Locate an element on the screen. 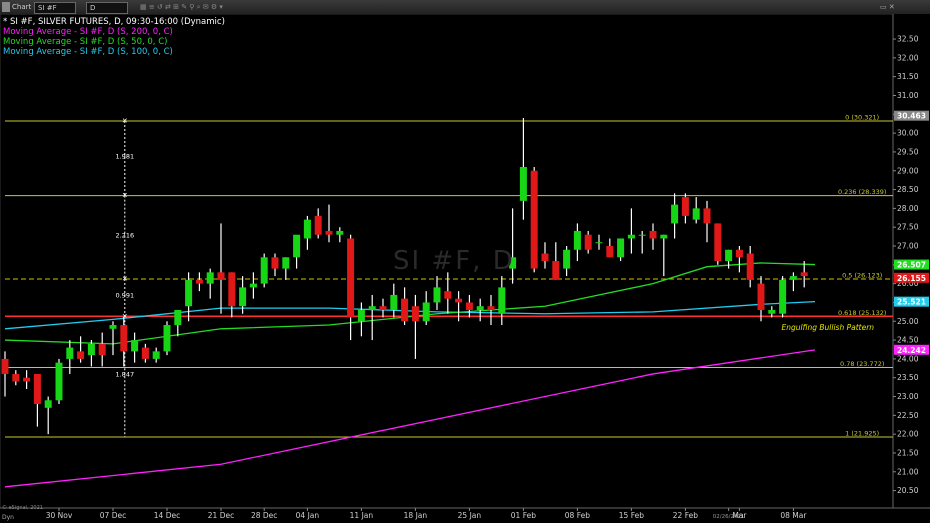  y-tick-label: 21.00 is located at coordinates (908, 471).